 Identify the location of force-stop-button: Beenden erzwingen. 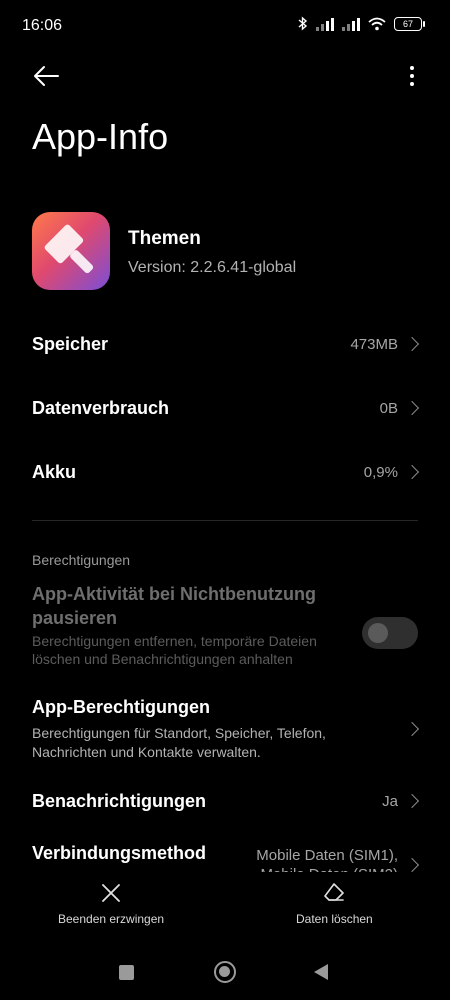
(111, 904).